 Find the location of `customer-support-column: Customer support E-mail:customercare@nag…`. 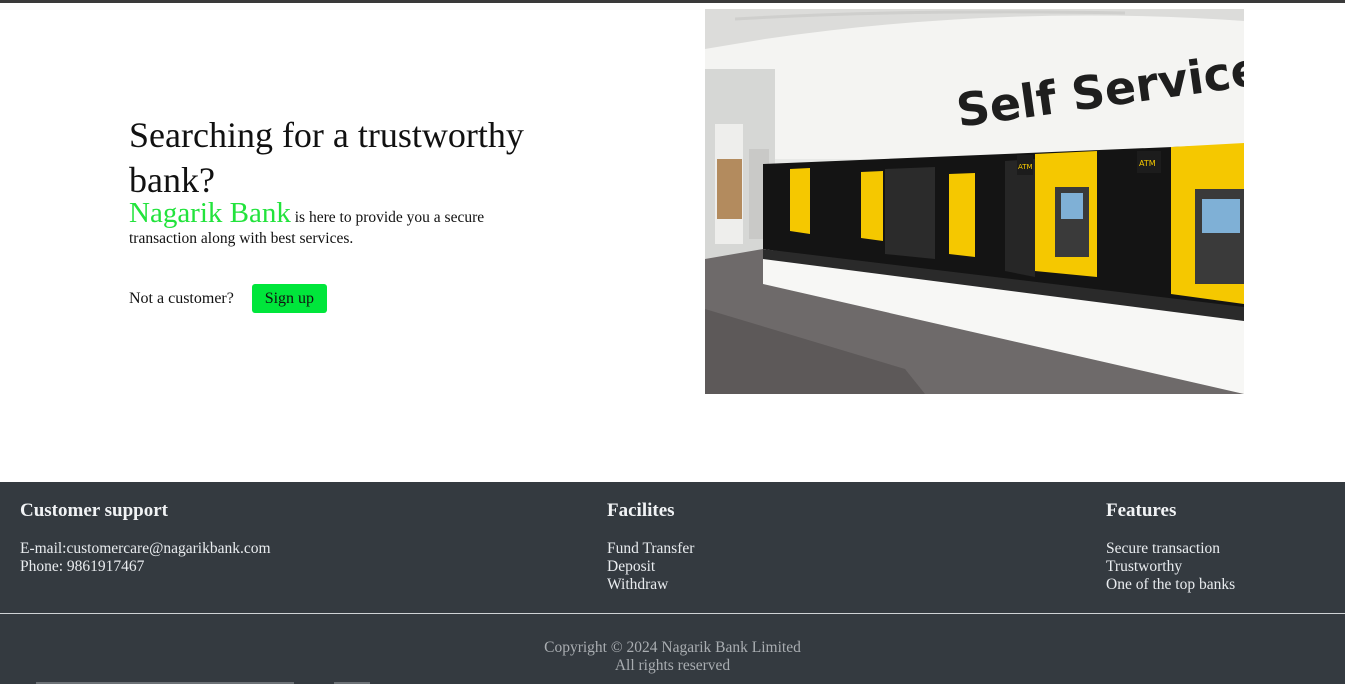

customer-support-column: Customer support E-mail:customercare@nag… is located at coordinates (145, 538).